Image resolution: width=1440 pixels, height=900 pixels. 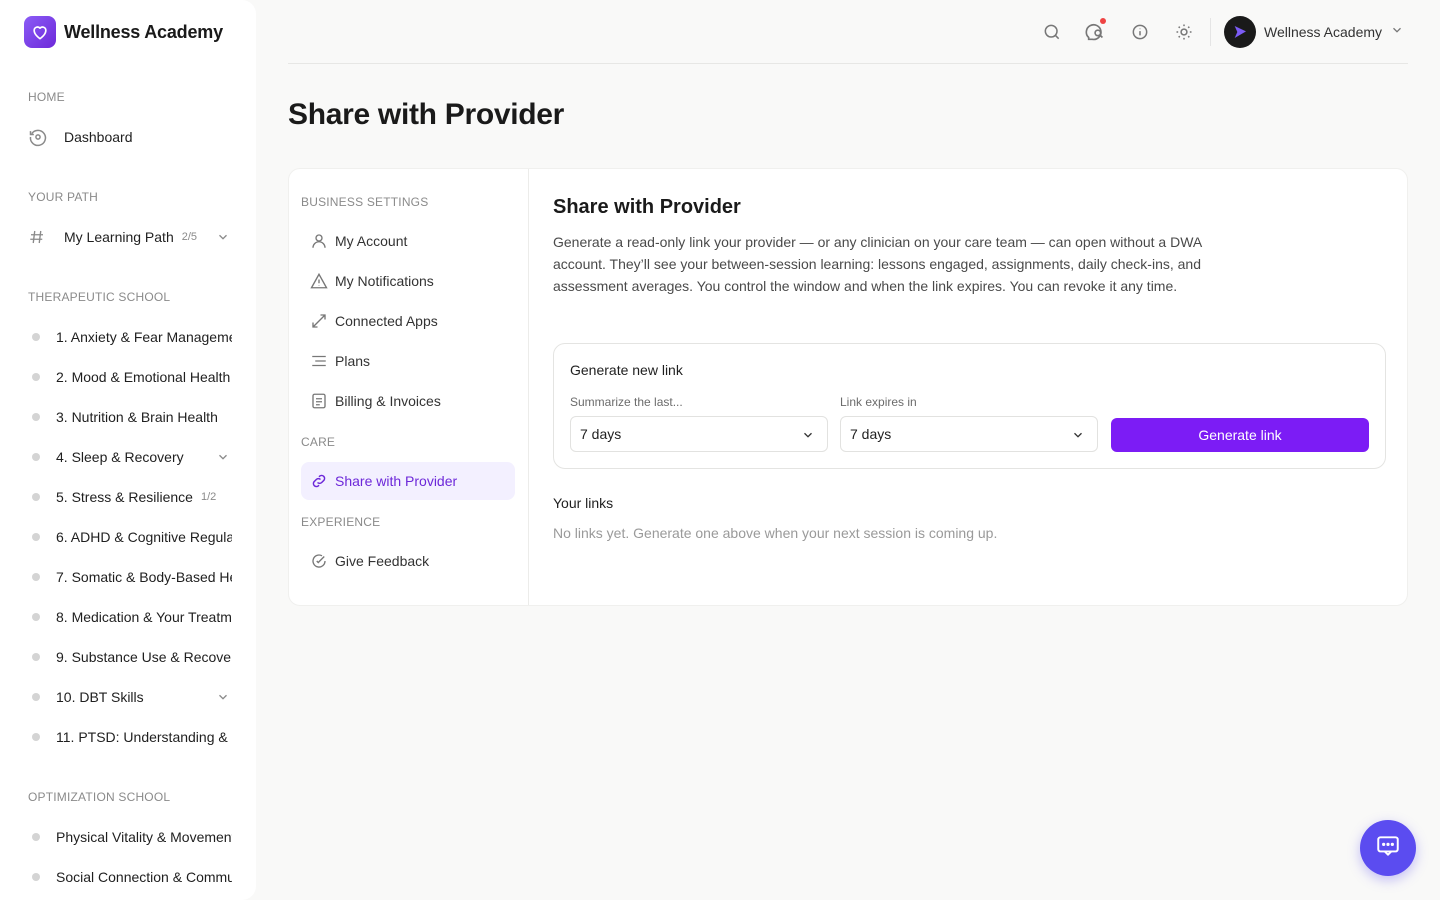 What do you see at coordinates (319, 561) in the screenshot?
I see `feedback-icon` at bounding box center [319, 561].